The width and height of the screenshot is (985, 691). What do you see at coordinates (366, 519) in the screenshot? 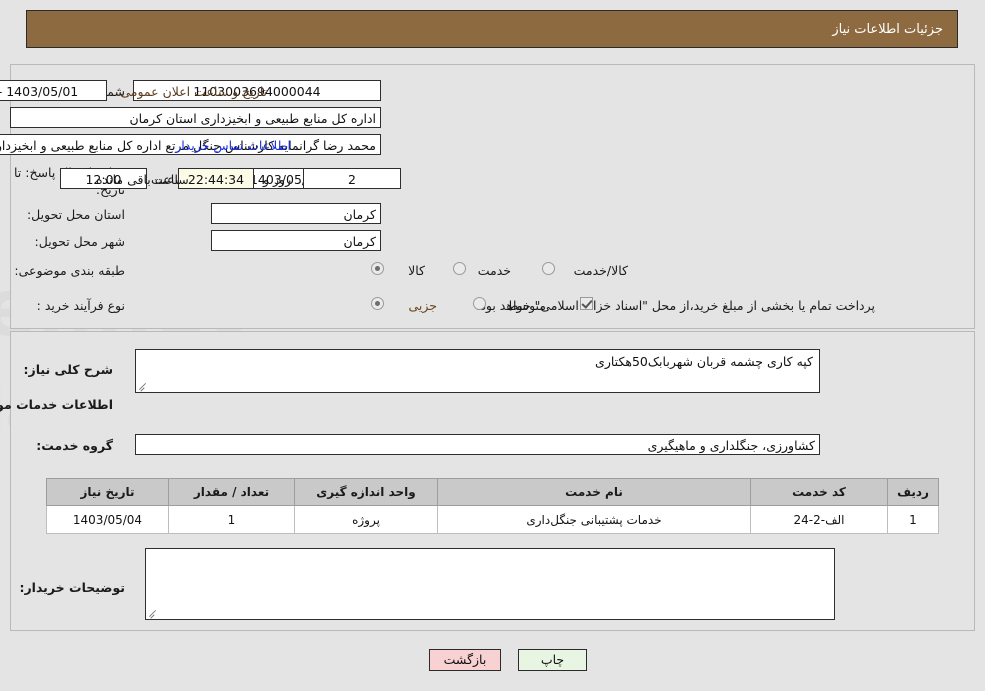
I see `cell-unit: پروژه` at bounding box center [366, 519].